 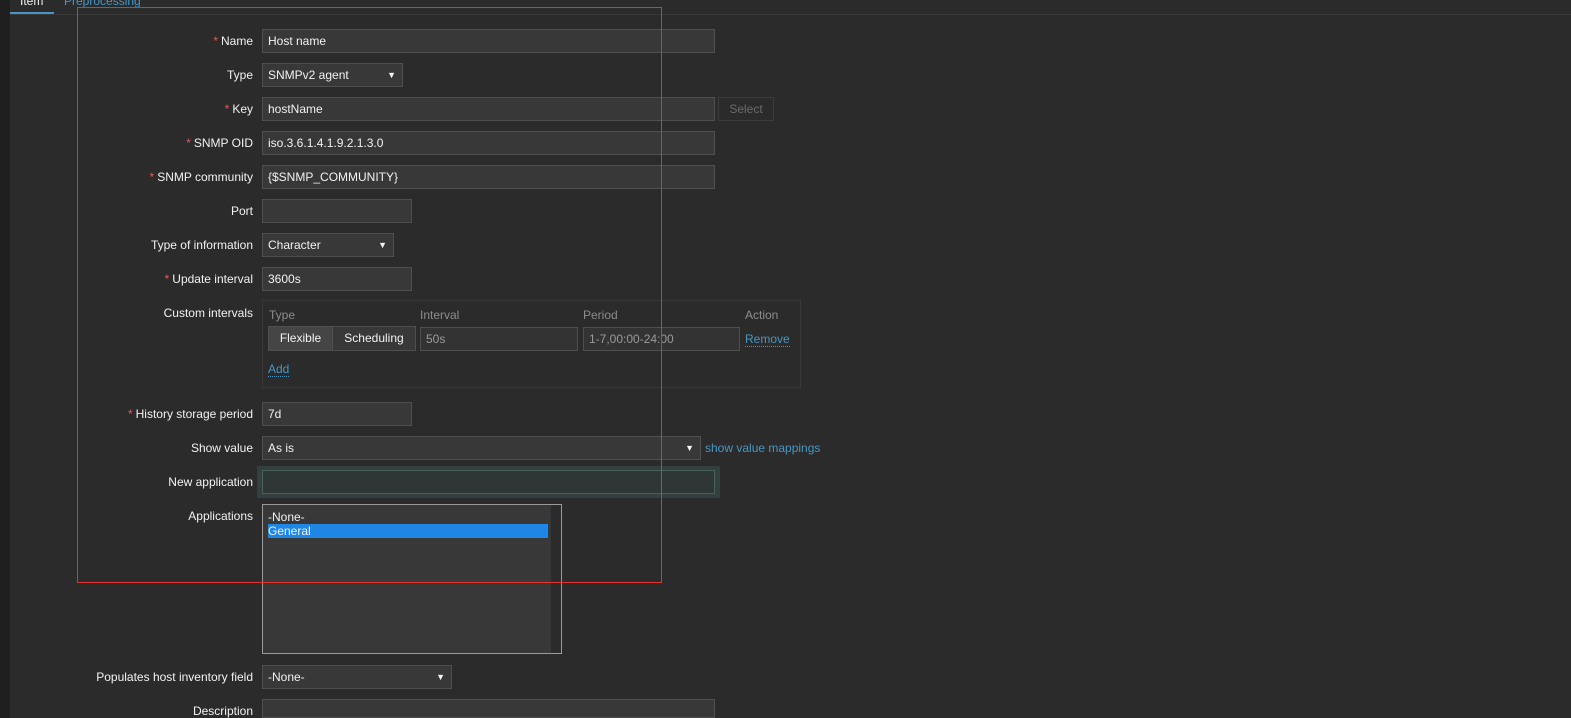 I want to click on name-label: * Name, so click(x=233, y=41).